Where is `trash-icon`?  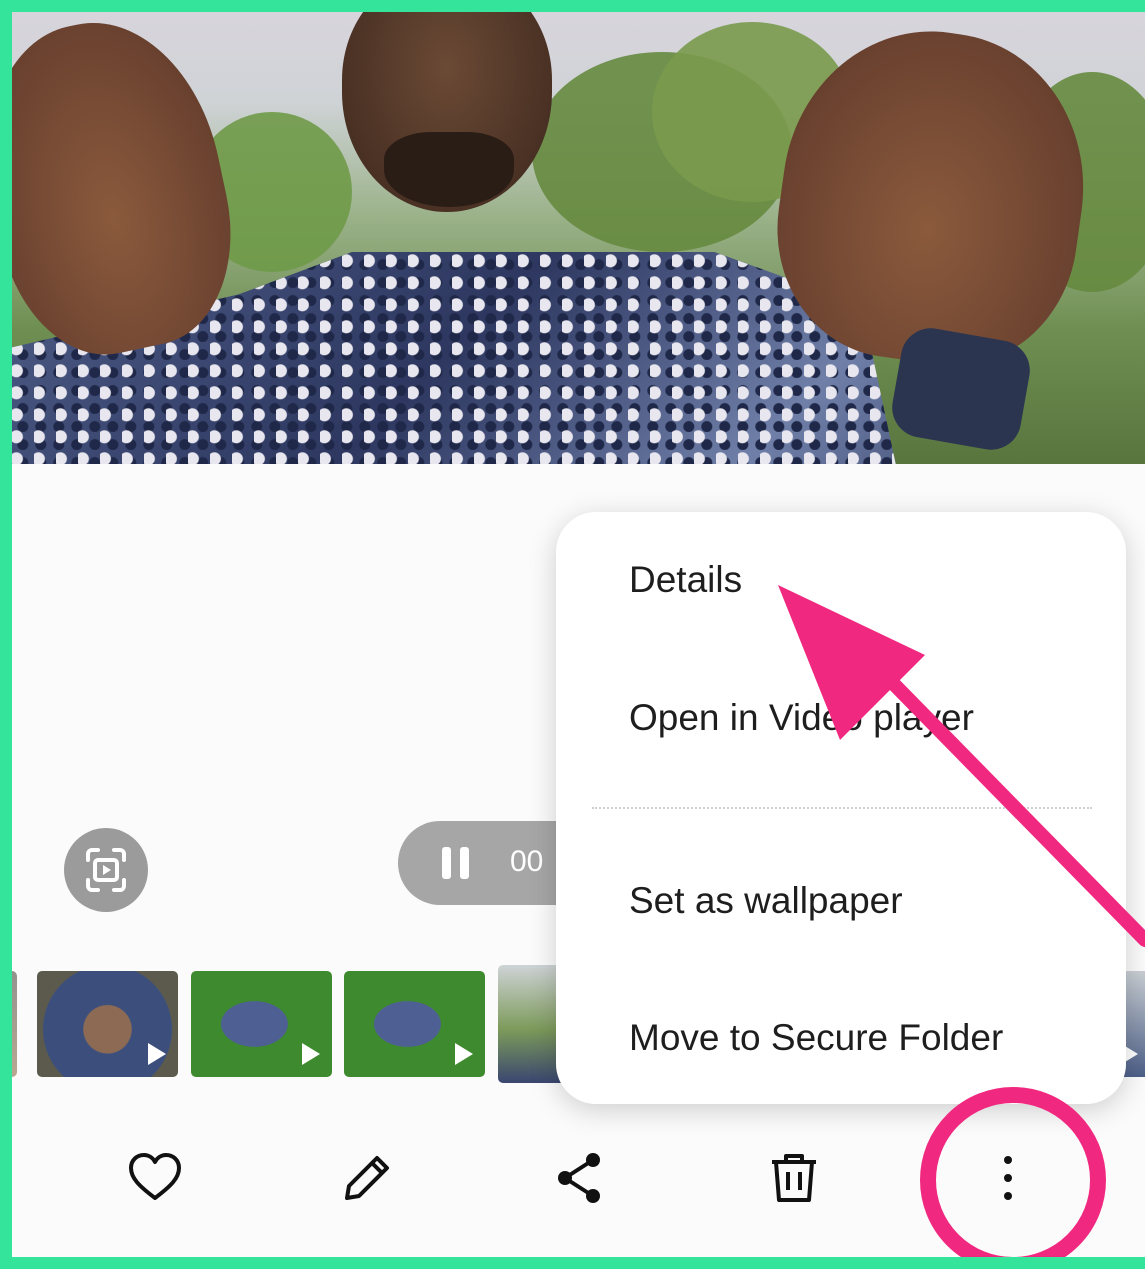
trash-icon is located at coordinates (794, 1178).